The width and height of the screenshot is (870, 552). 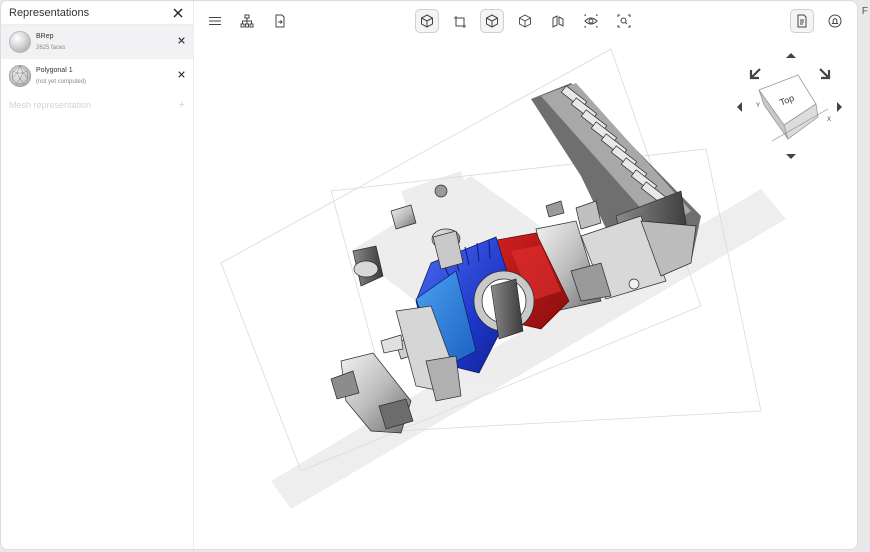 I want to click on mesh-representation-label: Mesh representation, so click(x=50, y=105).